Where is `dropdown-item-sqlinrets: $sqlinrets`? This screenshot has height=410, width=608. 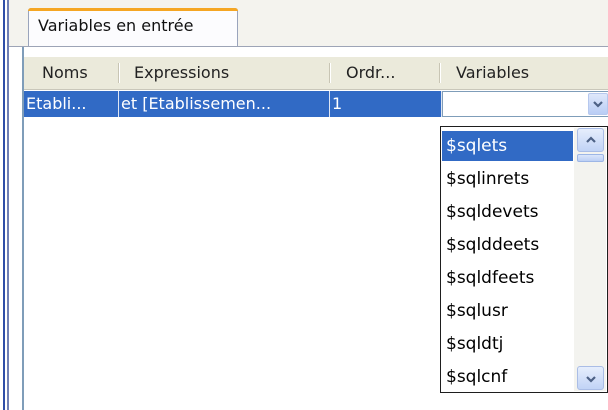 dropdown-item-sqlinrets: $sqlinrets is located at coordinates (507, 179).